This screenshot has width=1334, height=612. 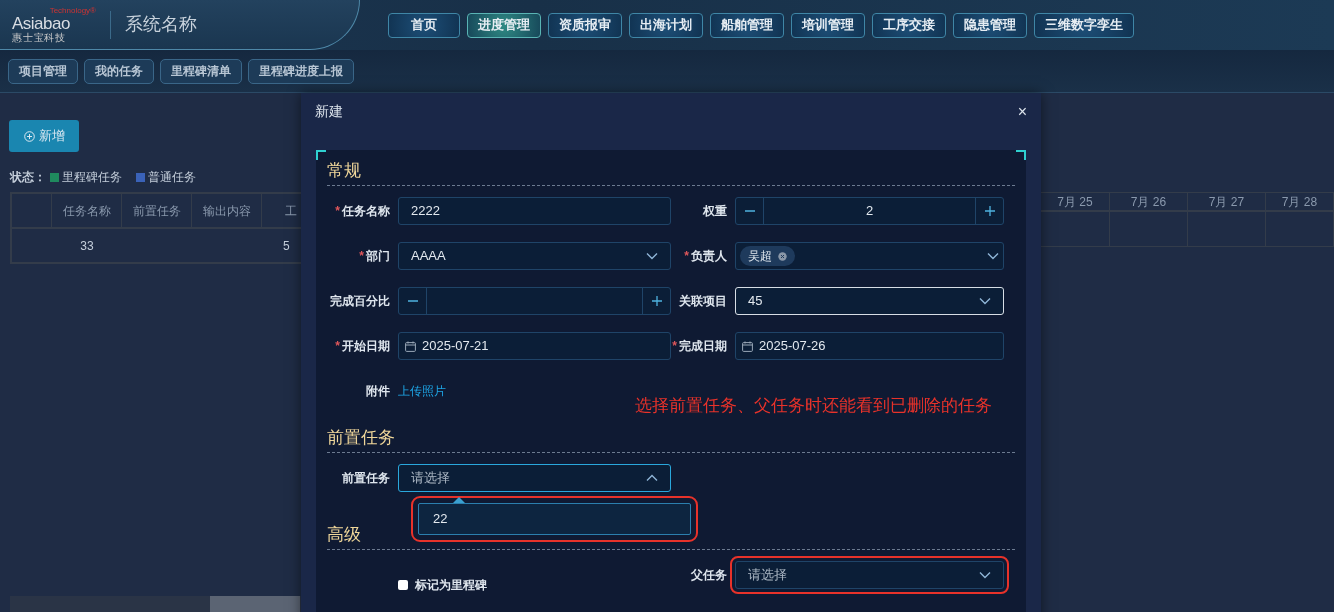 I want to click on nav-tab: 工序交接, so click(x=909, y=25).